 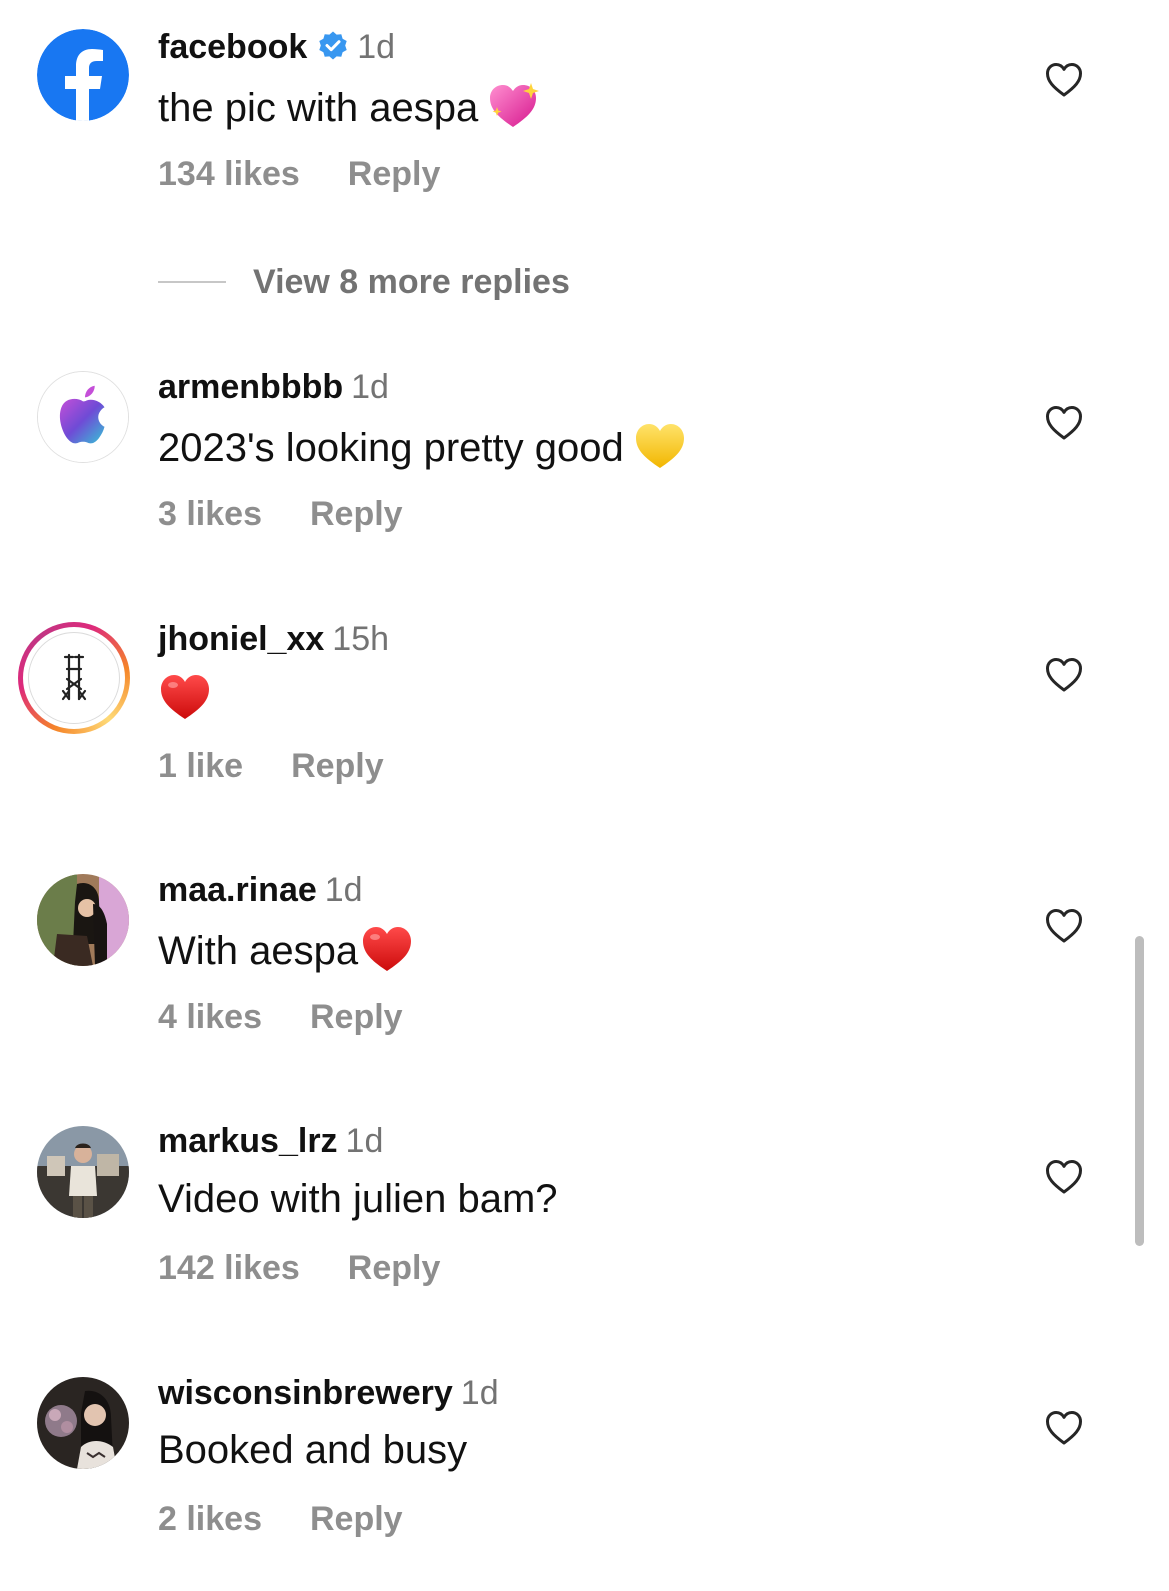 I want to click on username: facebook, so click(x=232, y=47).